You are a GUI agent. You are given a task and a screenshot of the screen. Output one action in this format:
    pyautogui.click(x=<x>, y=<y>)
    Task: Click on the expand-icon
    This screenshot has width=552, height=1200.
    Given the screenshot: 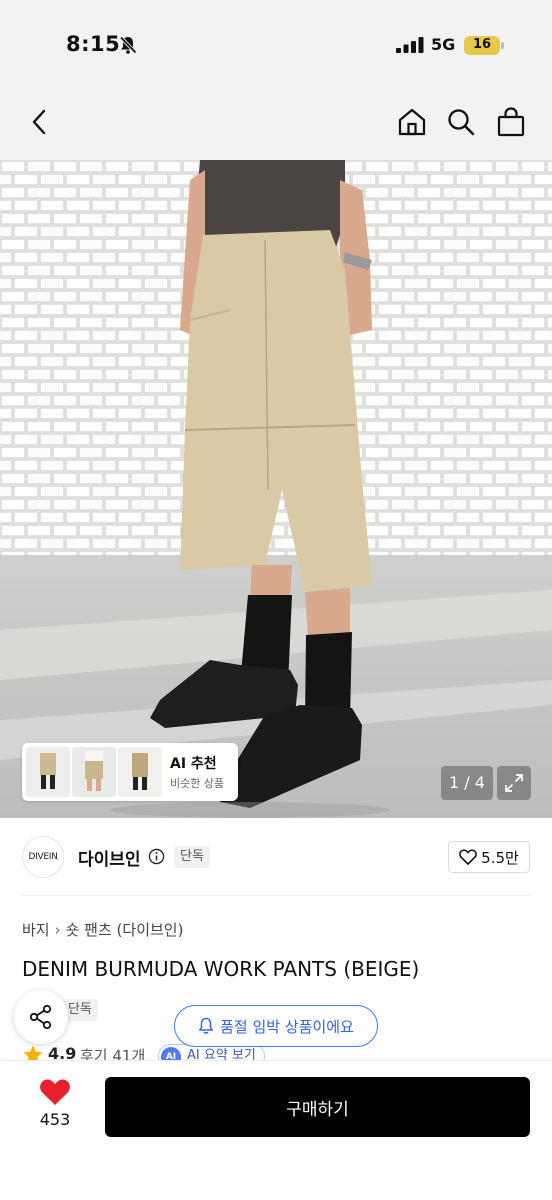 What is the action you would take?
    pyautogui.click(x=514, y=783)
    